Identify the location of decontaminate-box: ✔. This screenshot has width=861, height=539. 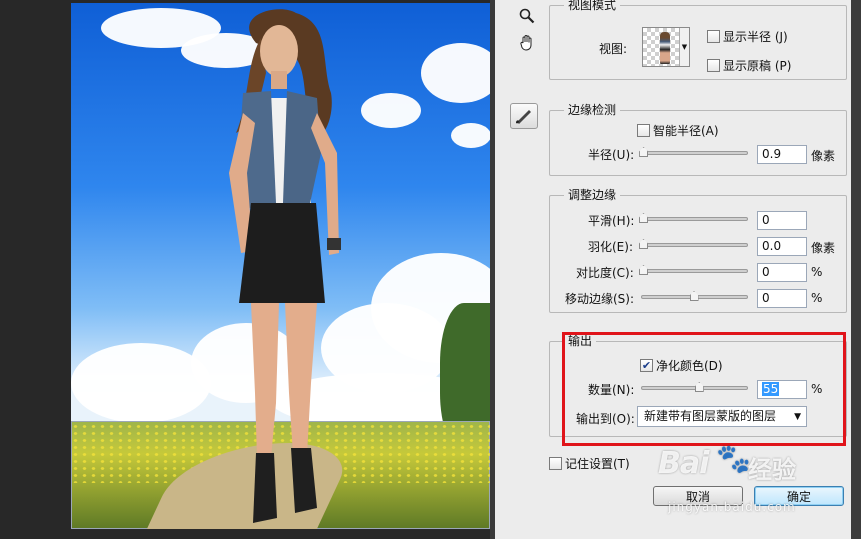
(646, 365).